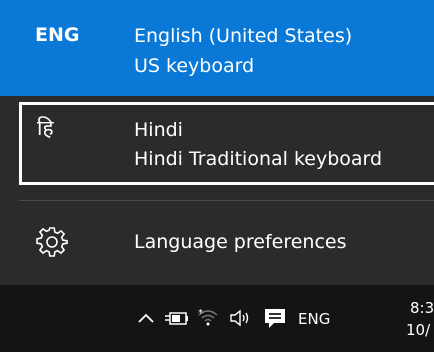  What do you see at coordinates (314, 319) in the screenshot?
I see `input-indicator: ENG` at bounding box center [314, 319].